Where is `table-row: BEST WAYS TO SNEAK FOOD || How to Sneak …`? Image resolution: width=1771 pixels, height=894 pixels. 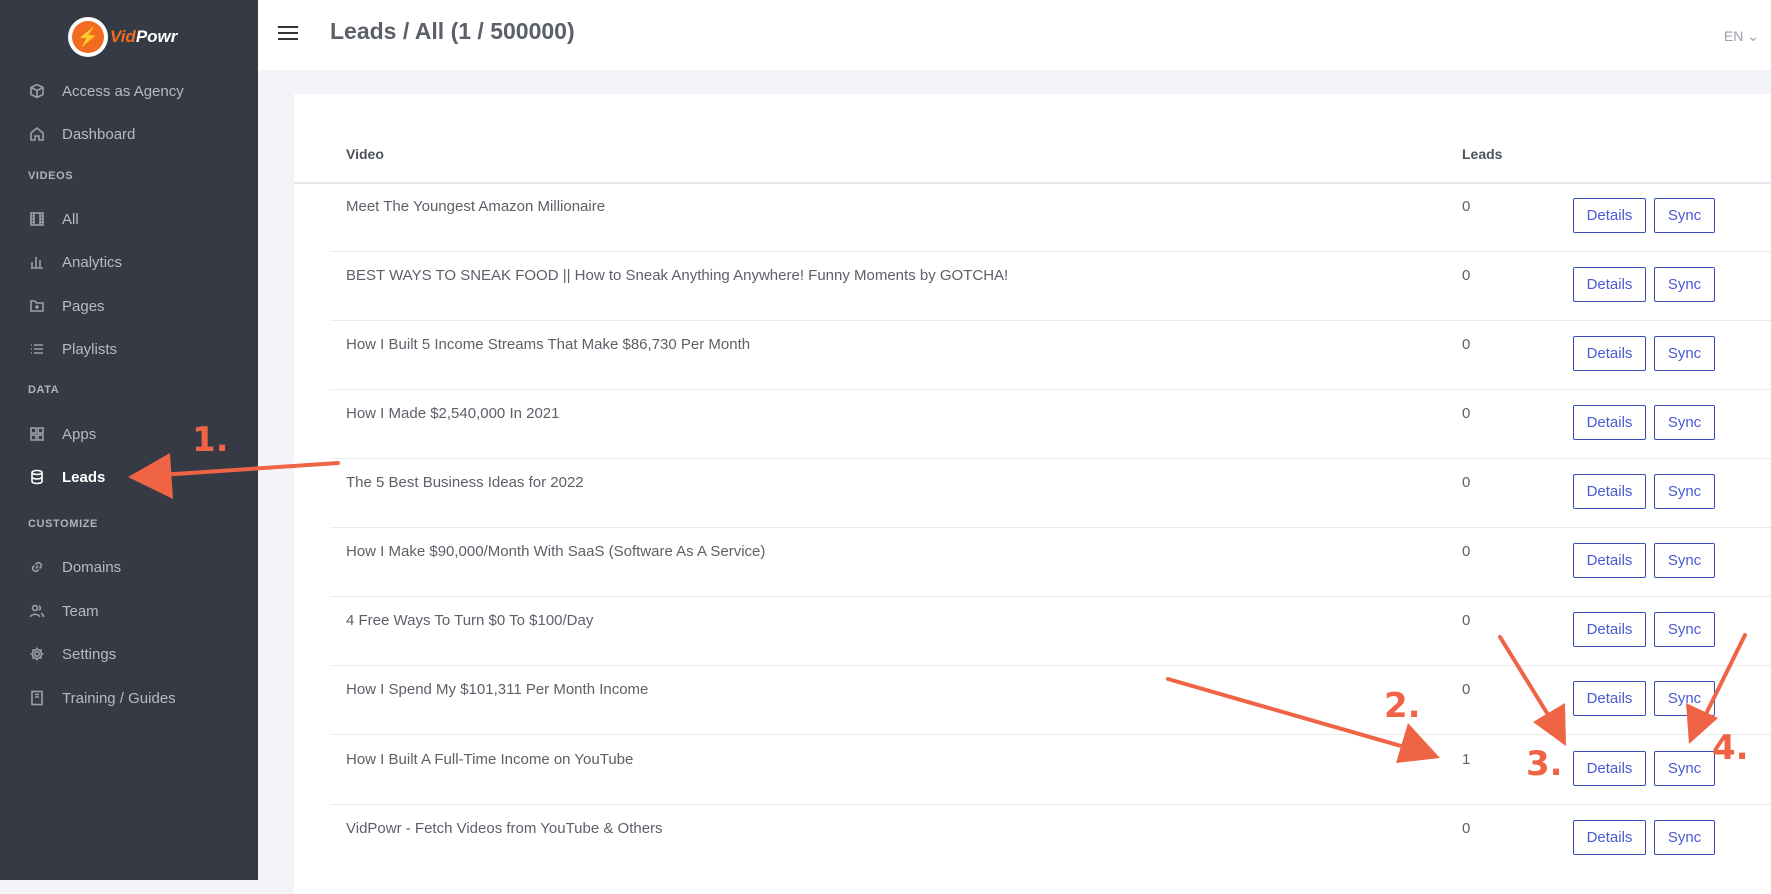
table-row: BEST WAYS TO SNEAK FOOD || How to Sneak … is located at coordinates (1050, 286).